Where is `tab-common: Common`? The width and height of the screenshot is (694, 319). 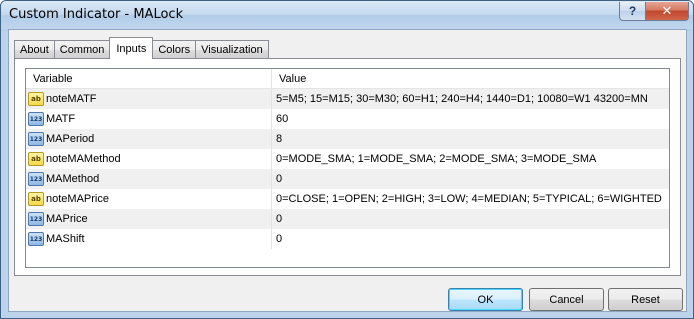 tab-common: Common is located at coordinates (82, 49).